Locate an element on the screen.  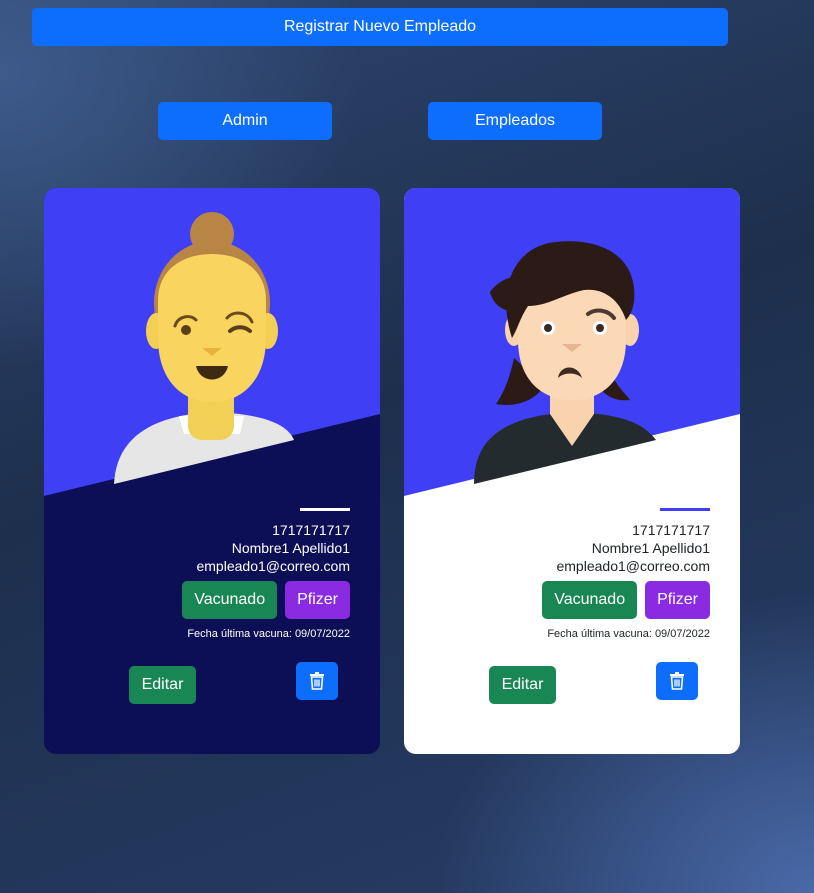
register-employee-button: Registrar Nuevo Empleado is located at coordinates (380, 27).